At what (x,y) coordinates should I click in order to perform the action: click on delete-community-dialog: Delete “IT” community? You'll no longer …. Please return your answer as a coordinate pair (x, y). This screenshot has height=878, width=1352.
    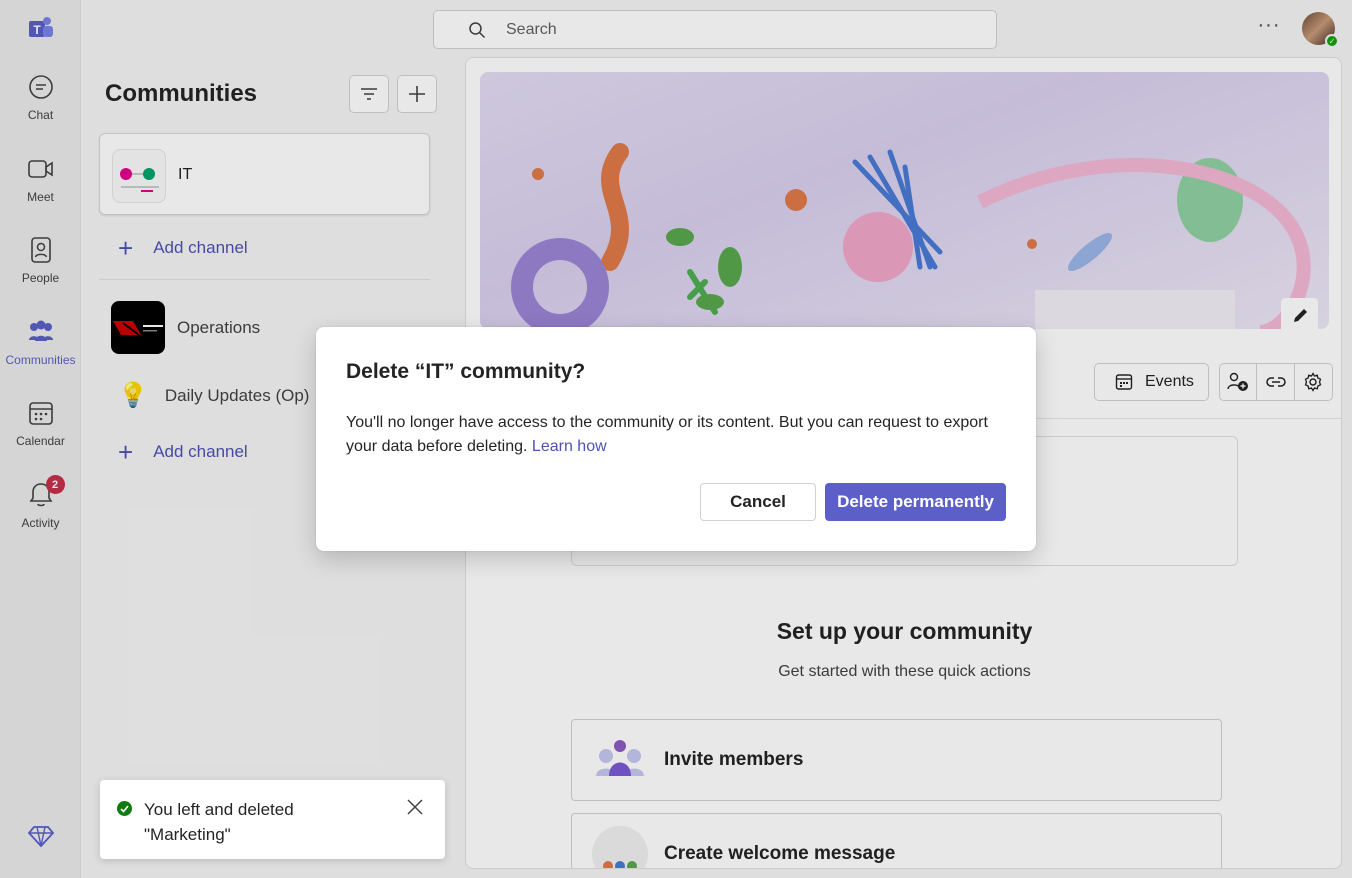
    Looking at the image, I should click on (676, 439).